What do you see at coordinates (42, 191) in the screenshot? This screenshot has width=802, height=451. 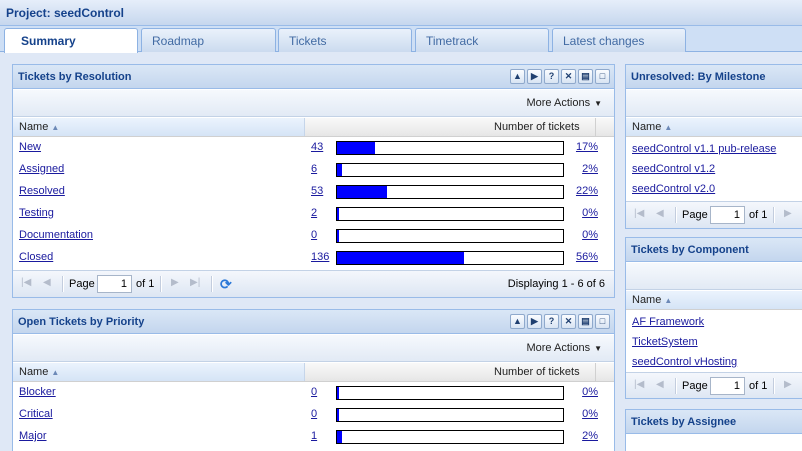 I see `row-name-link: Resolved` at bounding box center [42, 191].